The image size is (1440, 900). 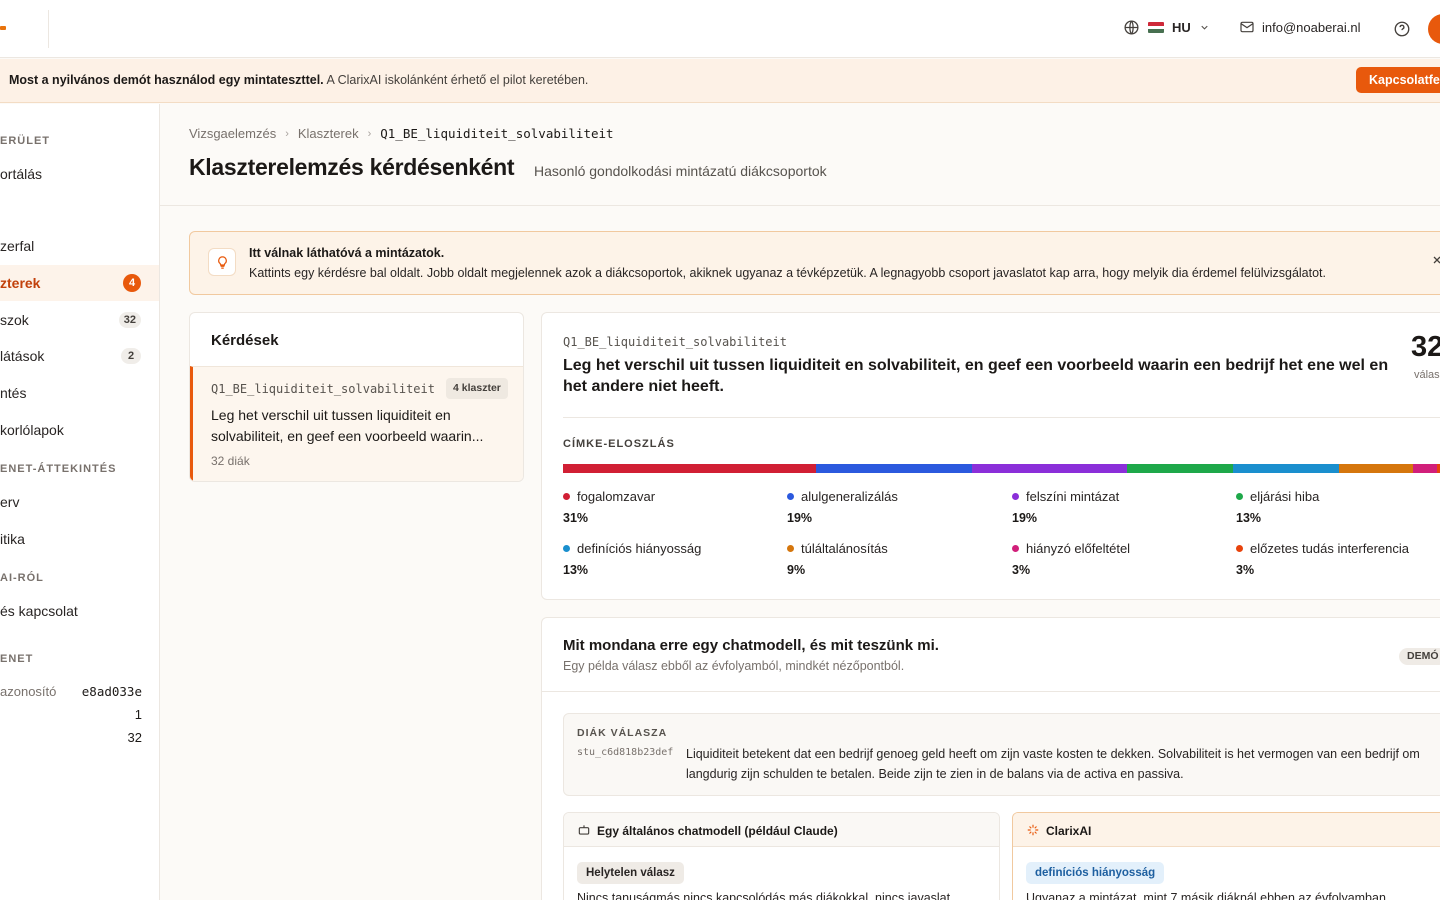 I want to click on sidebar-item-2: zerfal, so click(x=79, y=246).